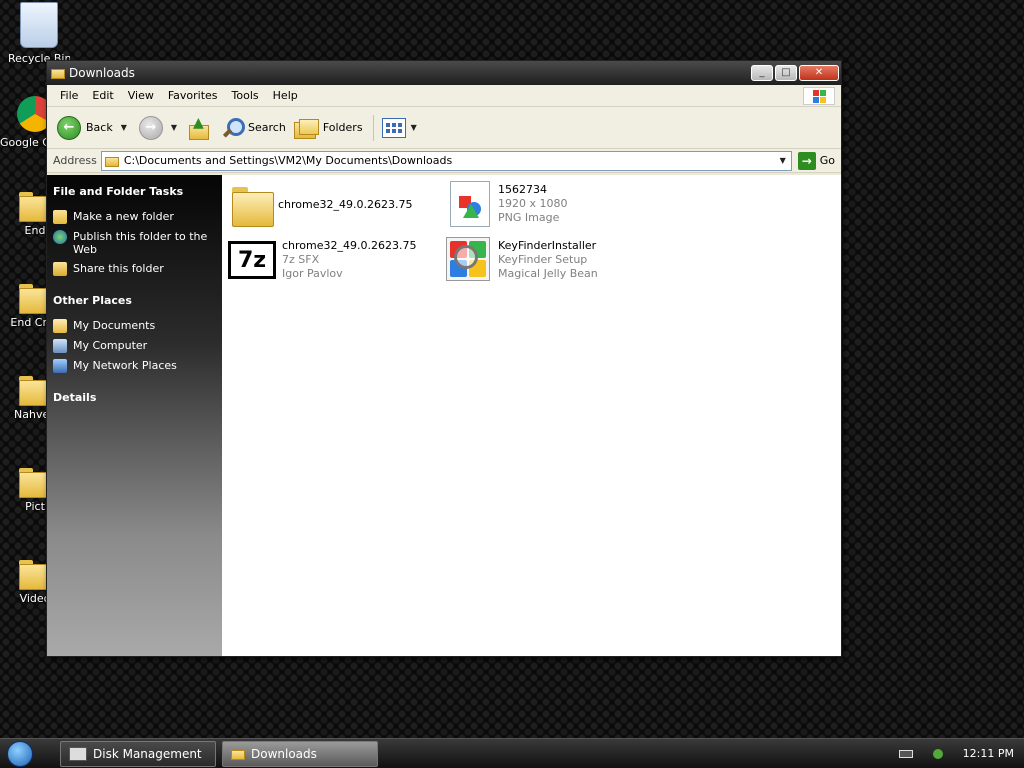 Image resolution: width=1024 pixels, height=768 pixels. What do you see at coordinates (547, 245) in the screenshot?
I see `file-name: KeyFinderInstaller` at bounding box center [547, 245].